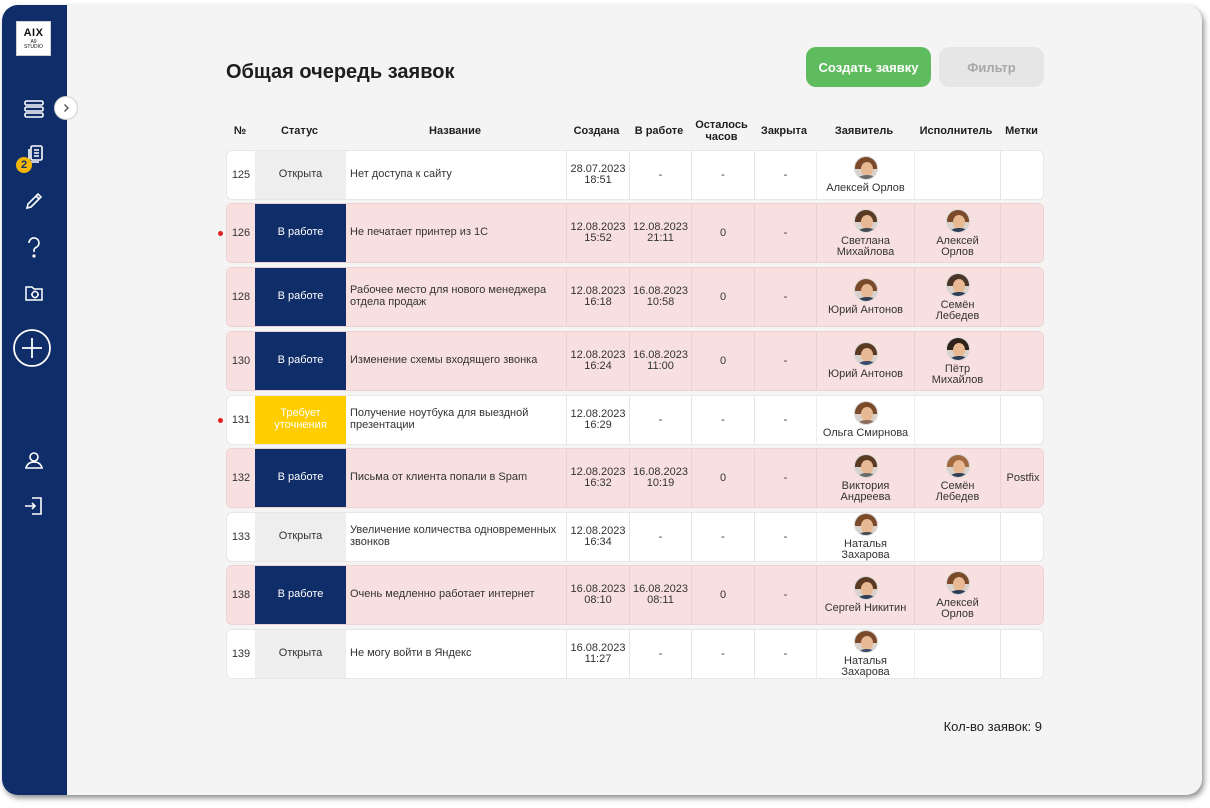 Image resolution: width=1210 pixels, height=808 pixels. I want to click on in-work-date: 16.08.2023 10:19, so click(660, 478).